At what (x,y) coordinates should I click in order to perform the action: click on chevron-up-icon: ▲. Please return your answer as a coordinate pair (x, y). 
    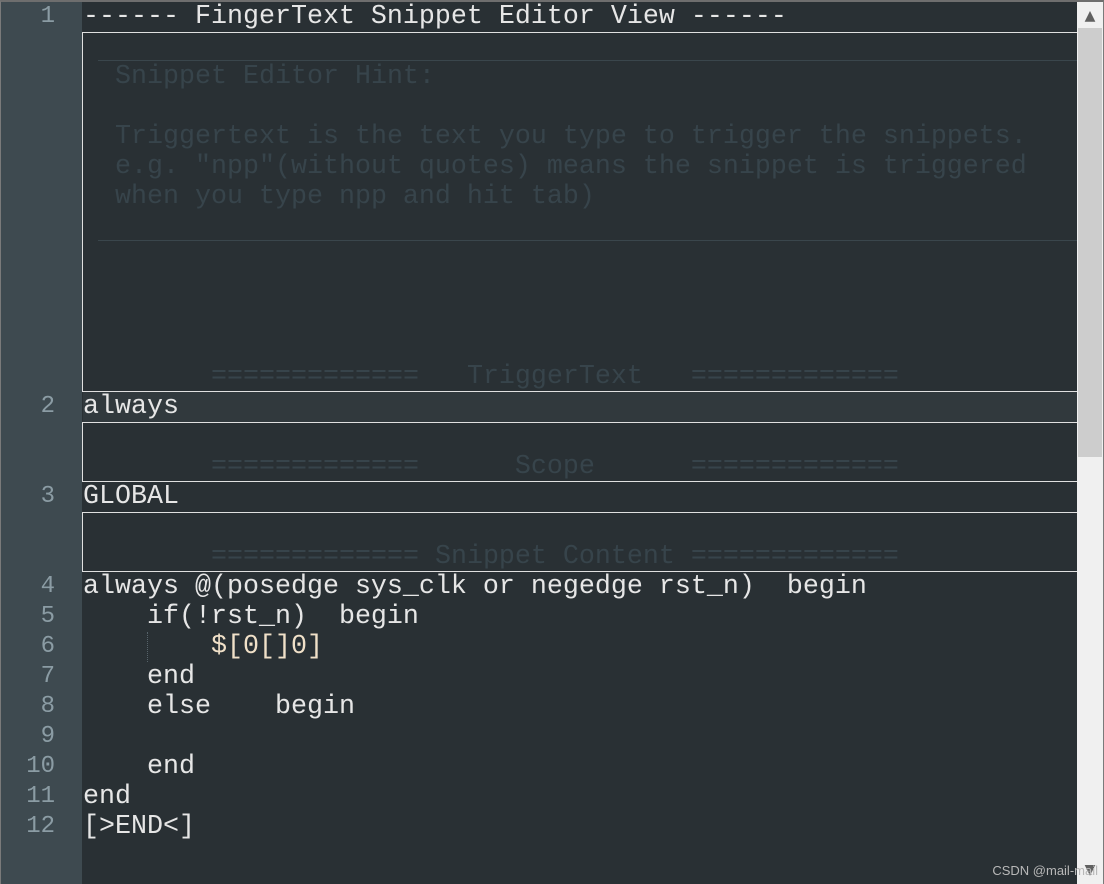
    Looking at the image, I should click on (1090, 16).